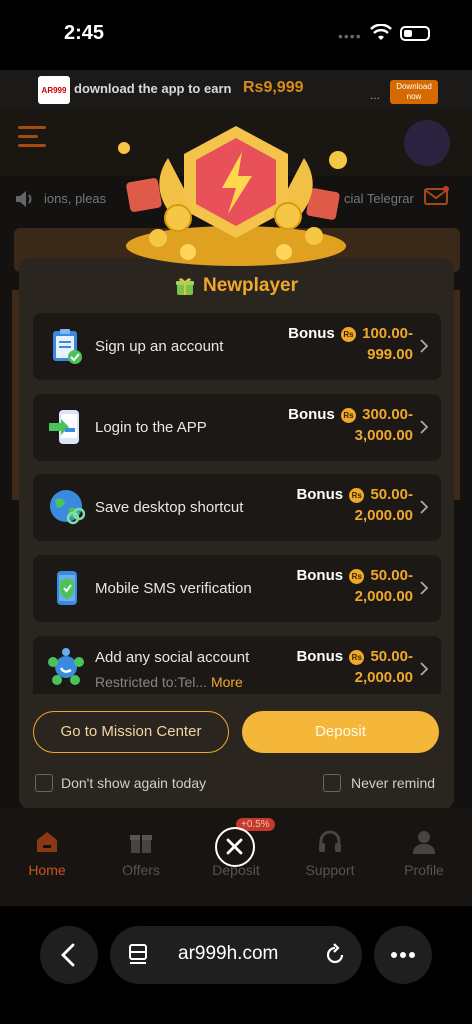 This screenshot has width=472, height=1024. Describe the element at coordinates (393, 783) in the screenshot. I see `never-remind-label: Never remind` at that location.